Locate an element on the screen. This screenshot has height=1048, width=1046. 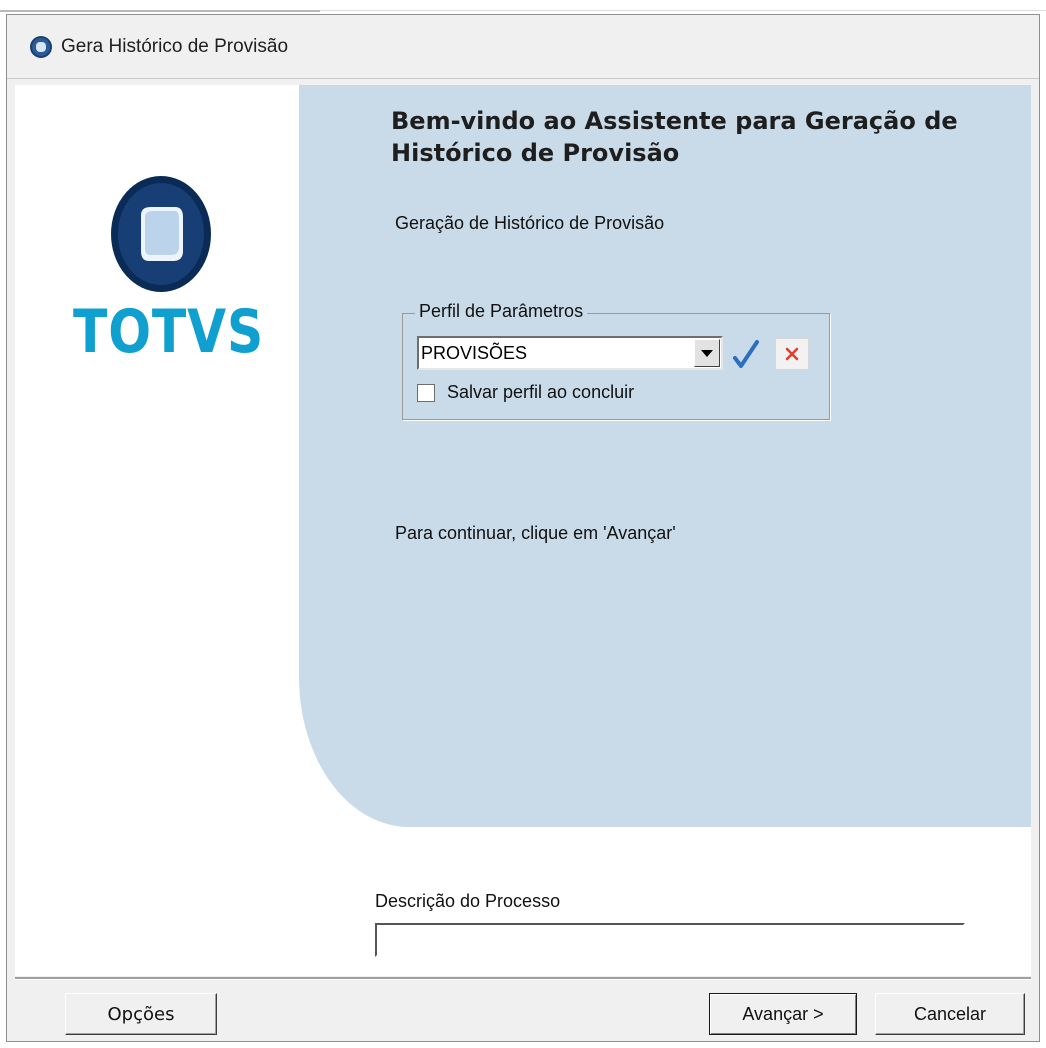
checkmark-icon is located at coordinates (746, 354).